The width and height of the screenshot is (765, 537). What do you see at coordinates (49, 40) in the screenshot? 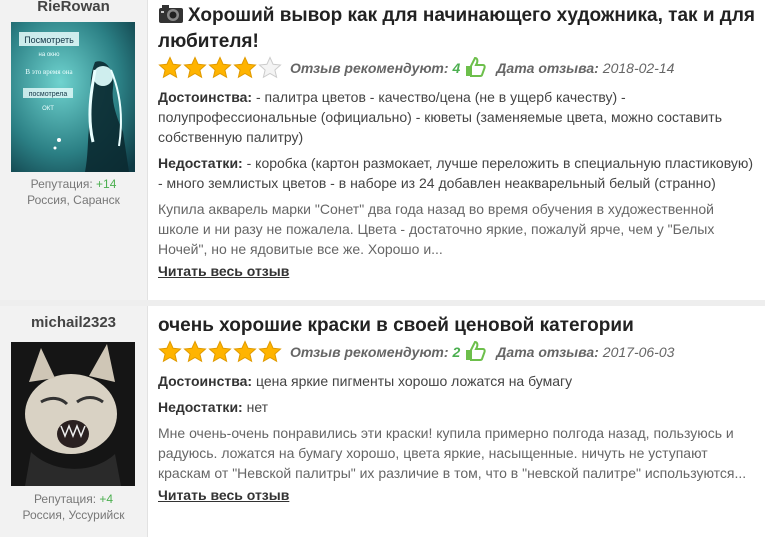
I see `avatar-text: Посмотреть` at bounding box center [49, 40].